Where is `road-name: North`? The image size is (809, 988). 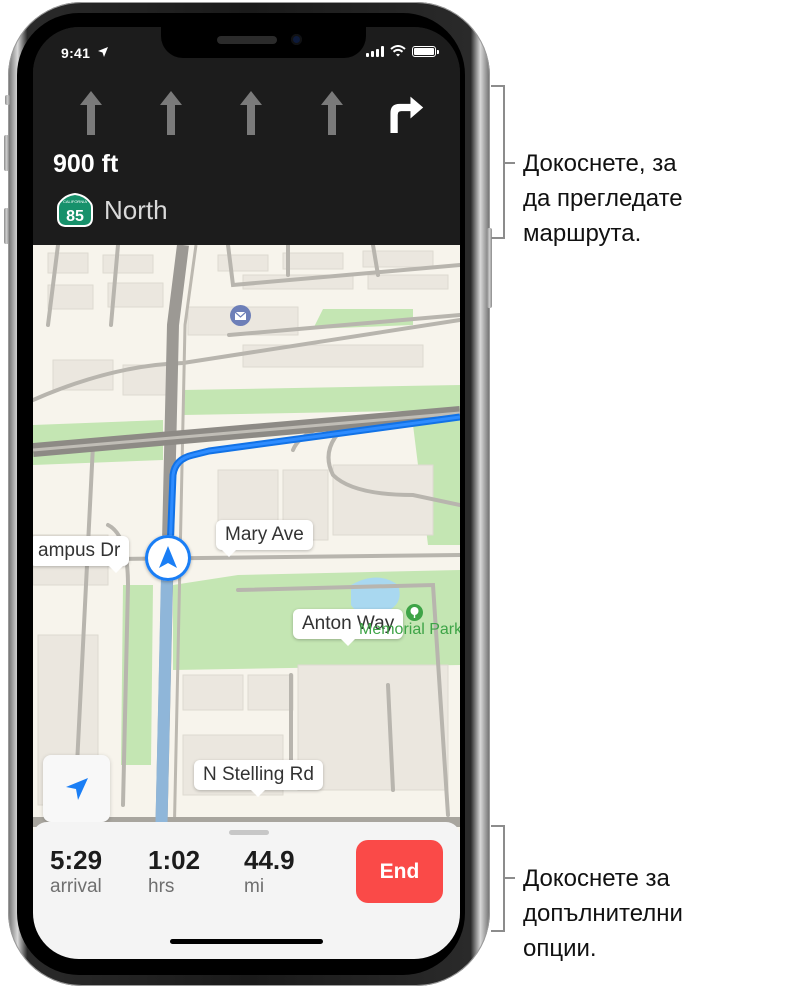
road-name: North is located at coordinates (136, 209).